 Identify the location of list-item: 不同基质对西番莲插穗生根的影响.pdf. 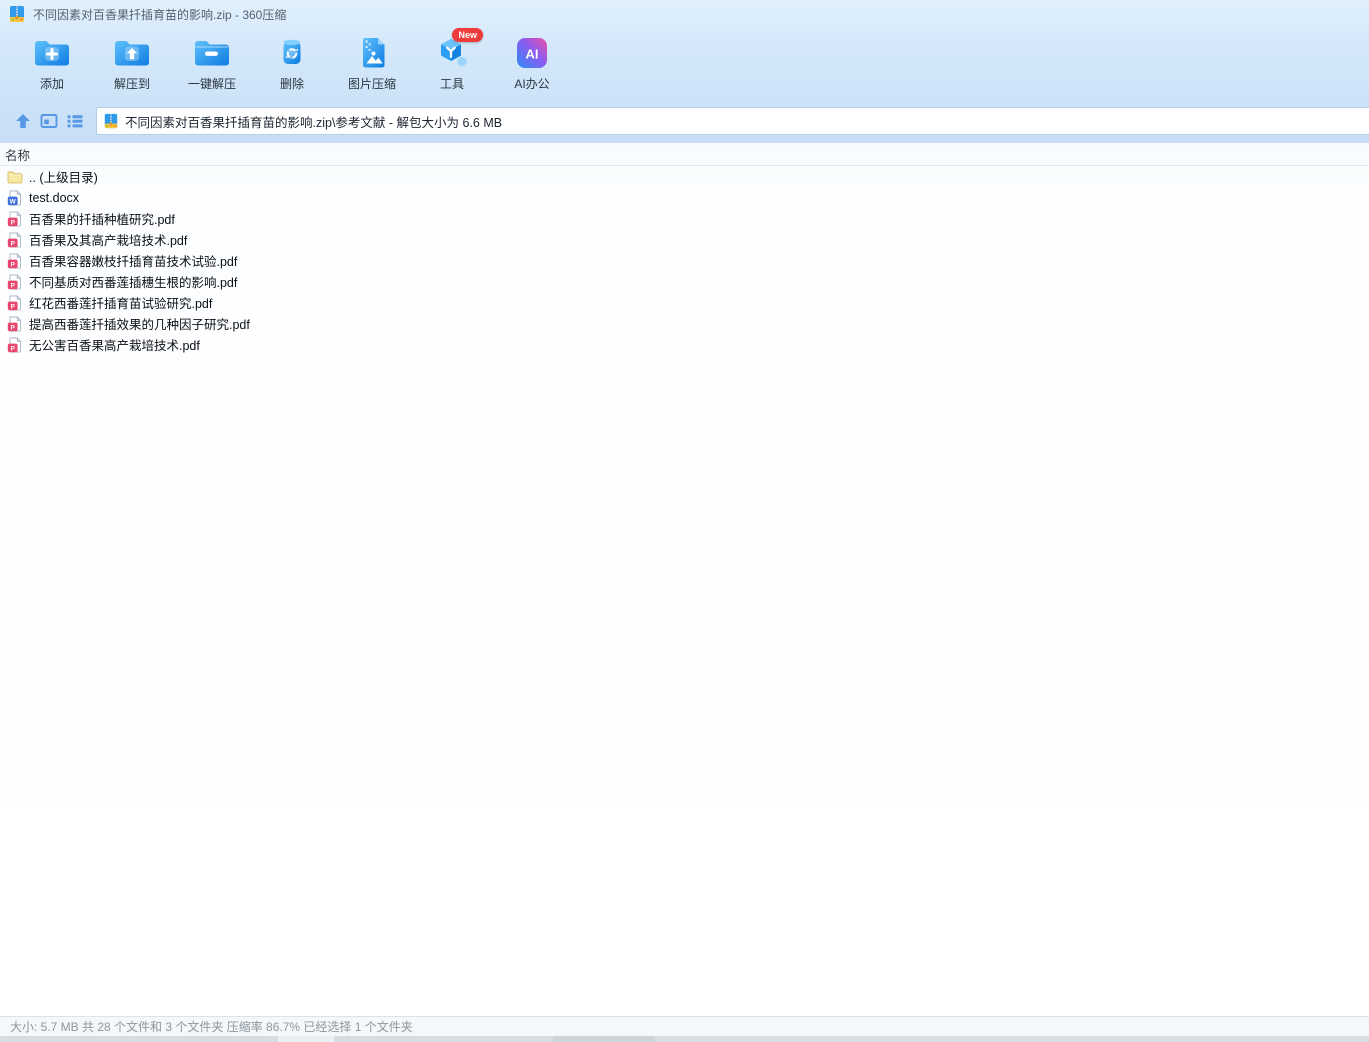
(684, 281).